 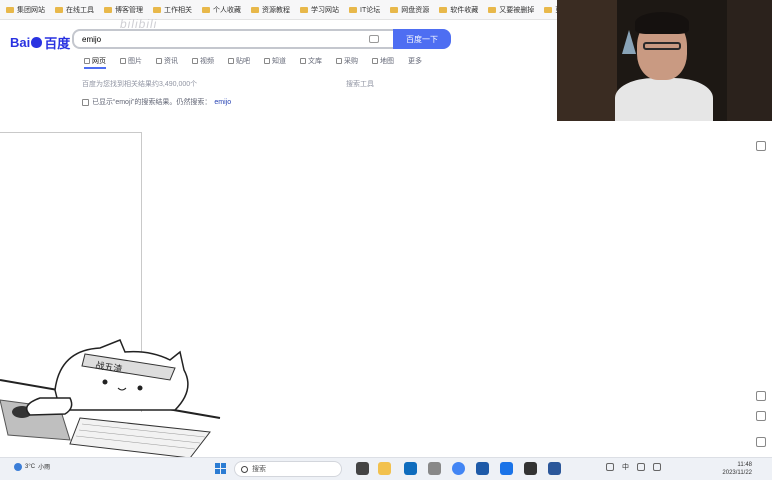 I want to click on tab-more: 更多, so click(x=415, y=61).